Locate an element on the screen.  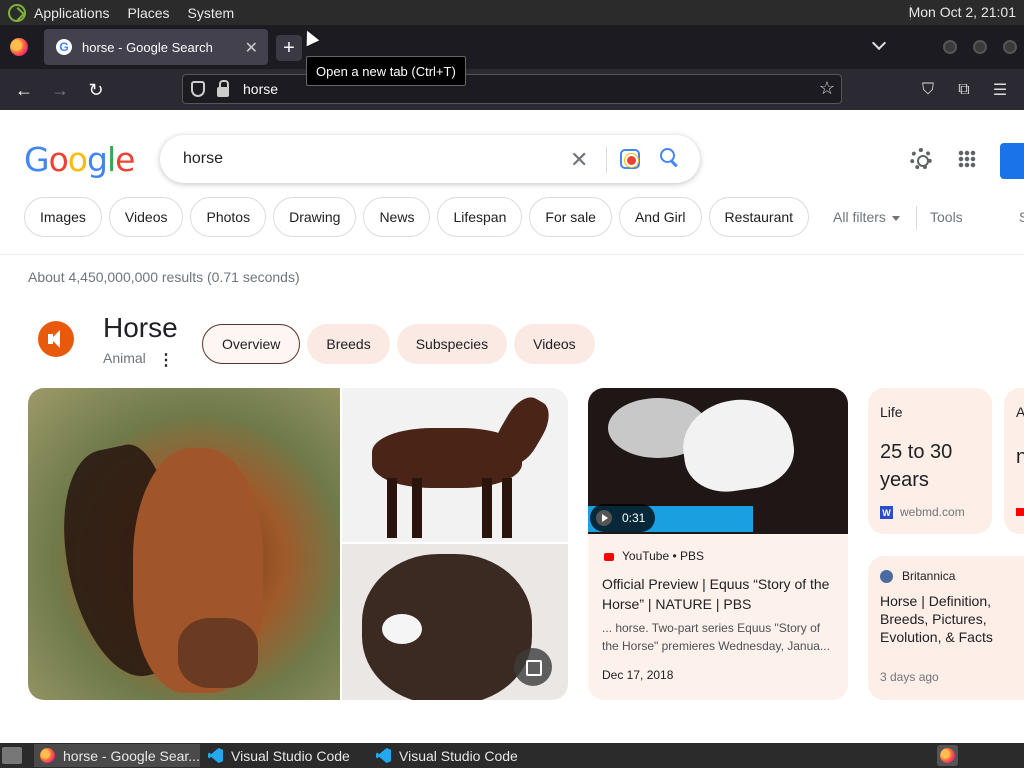
back-arrow-icon: ← is located at coordinates (24, 90).